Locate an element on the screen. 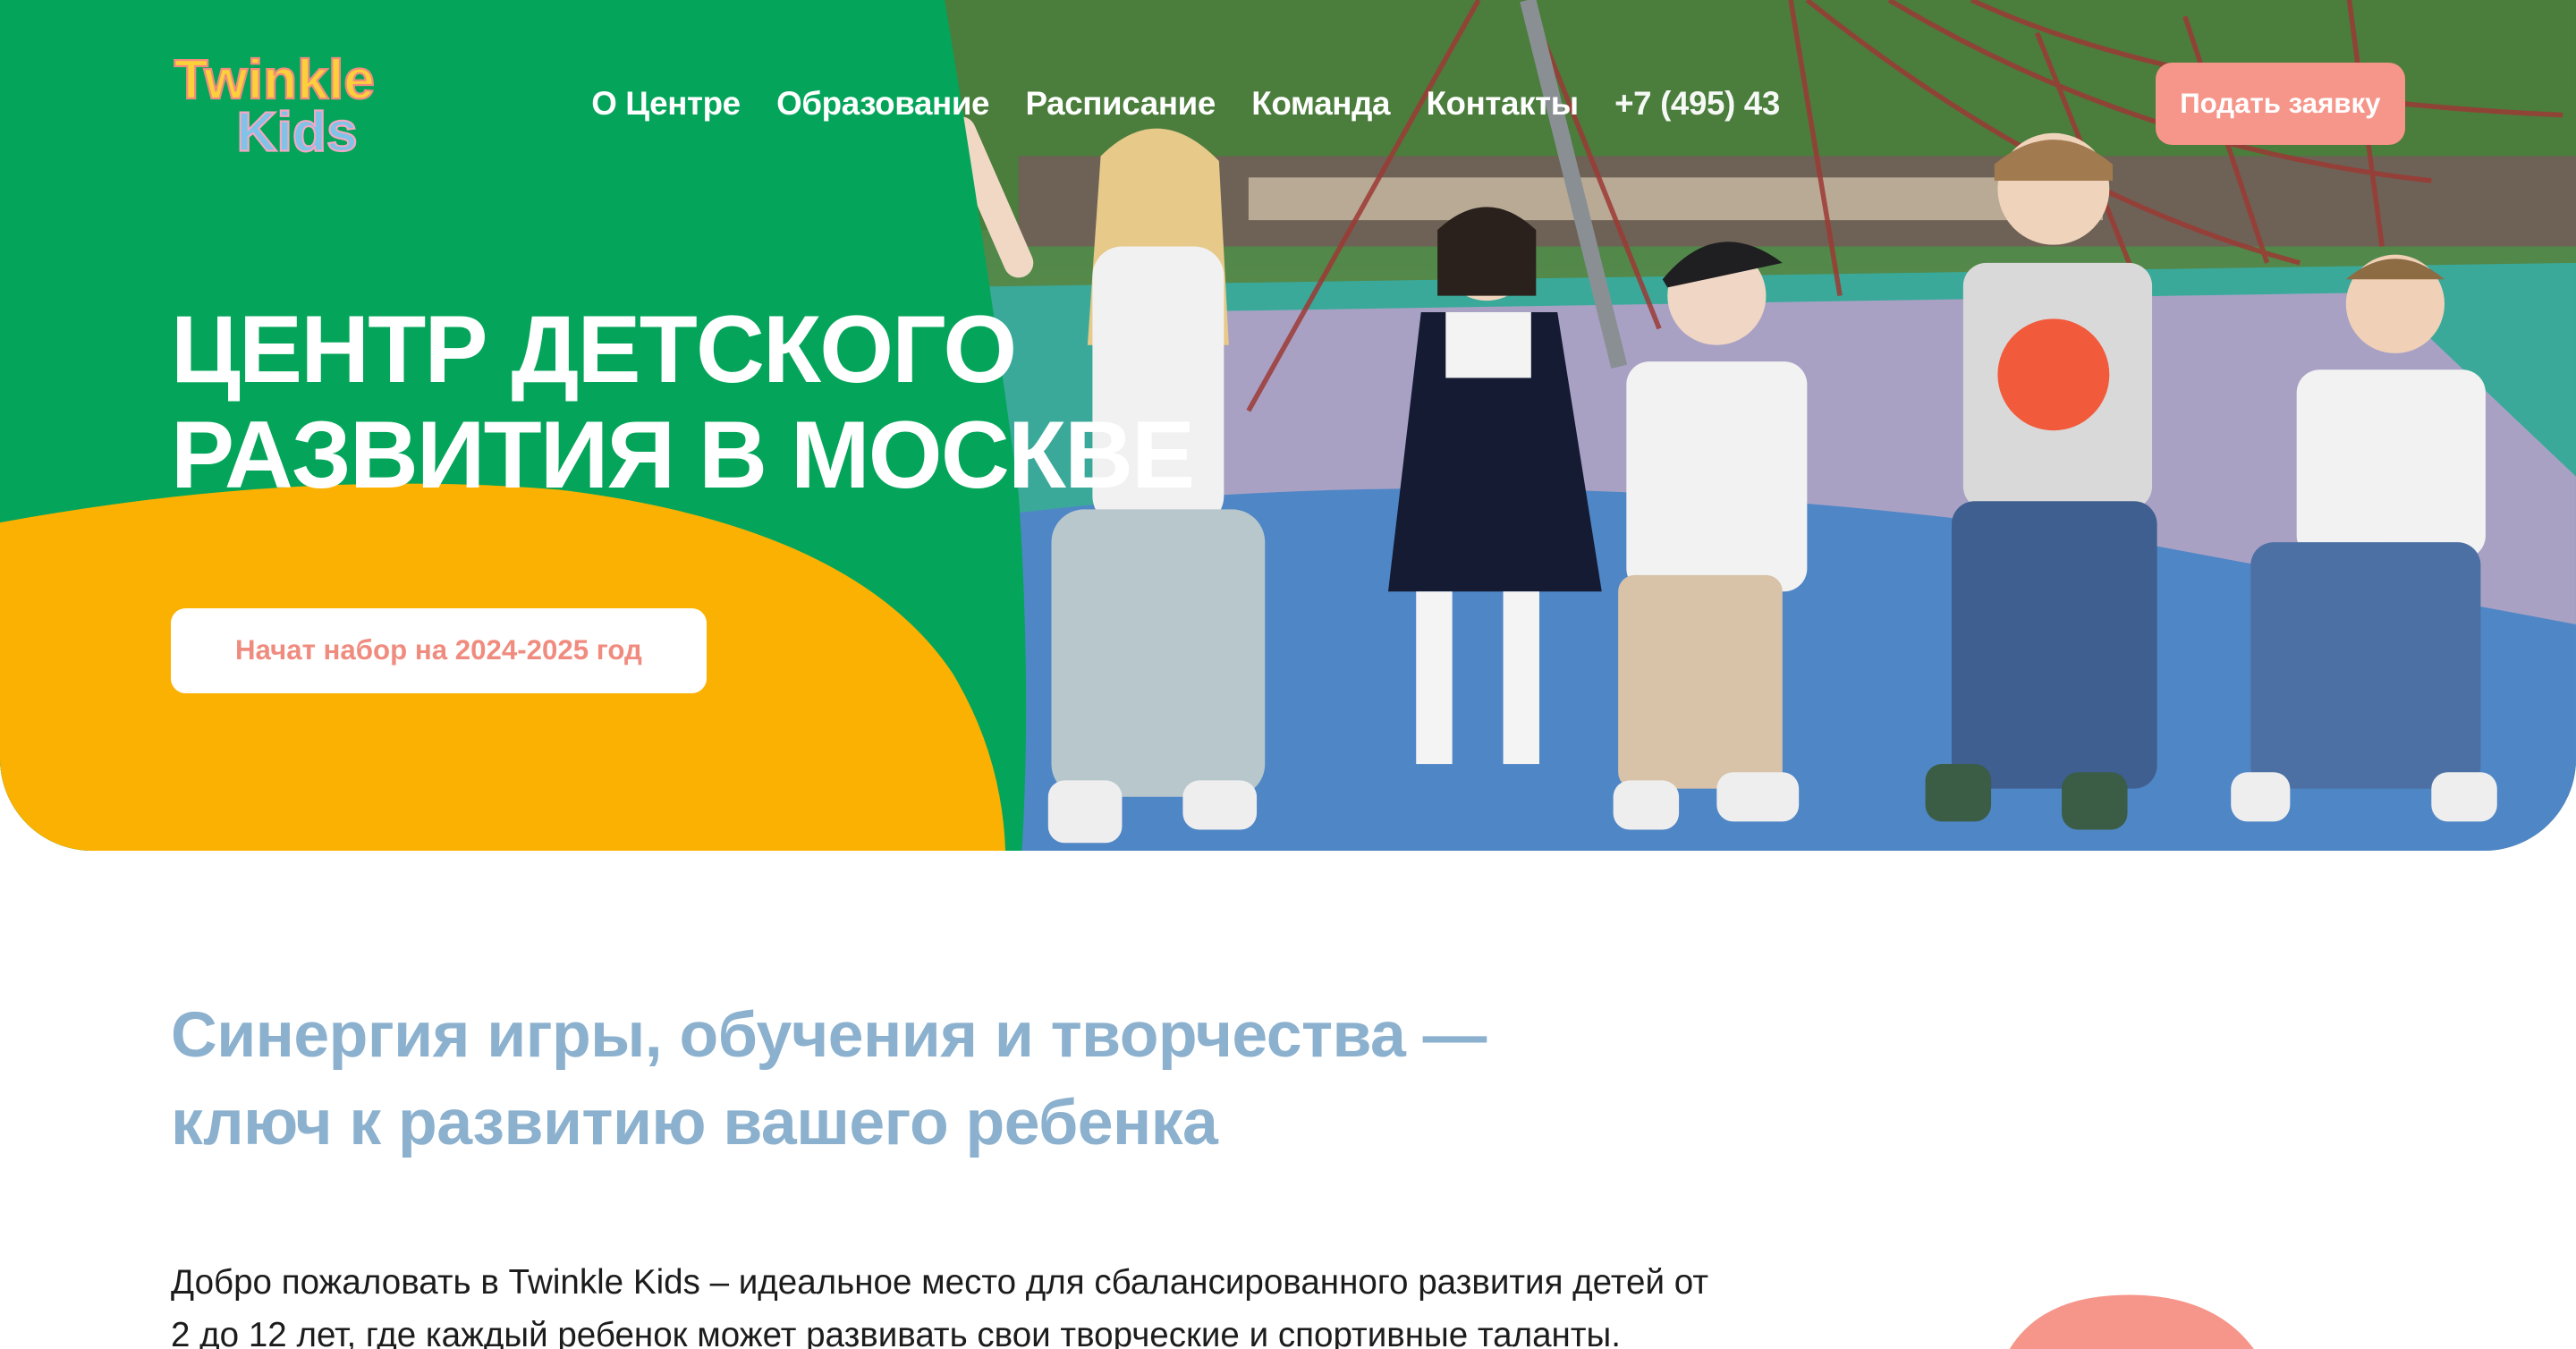  nav-education: Образование is located at coordinates (882, 103).